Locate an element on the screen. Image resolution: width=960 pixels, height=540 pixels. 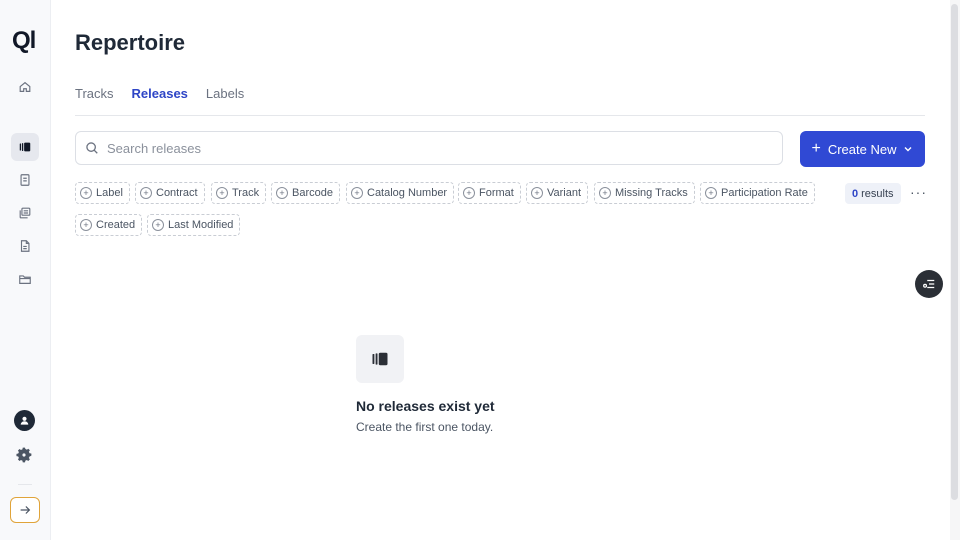
tabs-divider is located at coordinates (500, 115).